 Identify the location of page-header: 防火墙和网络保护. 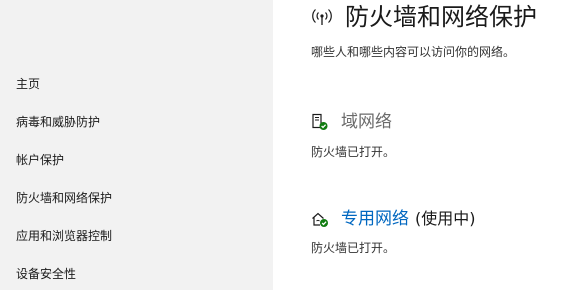
(424, 17).